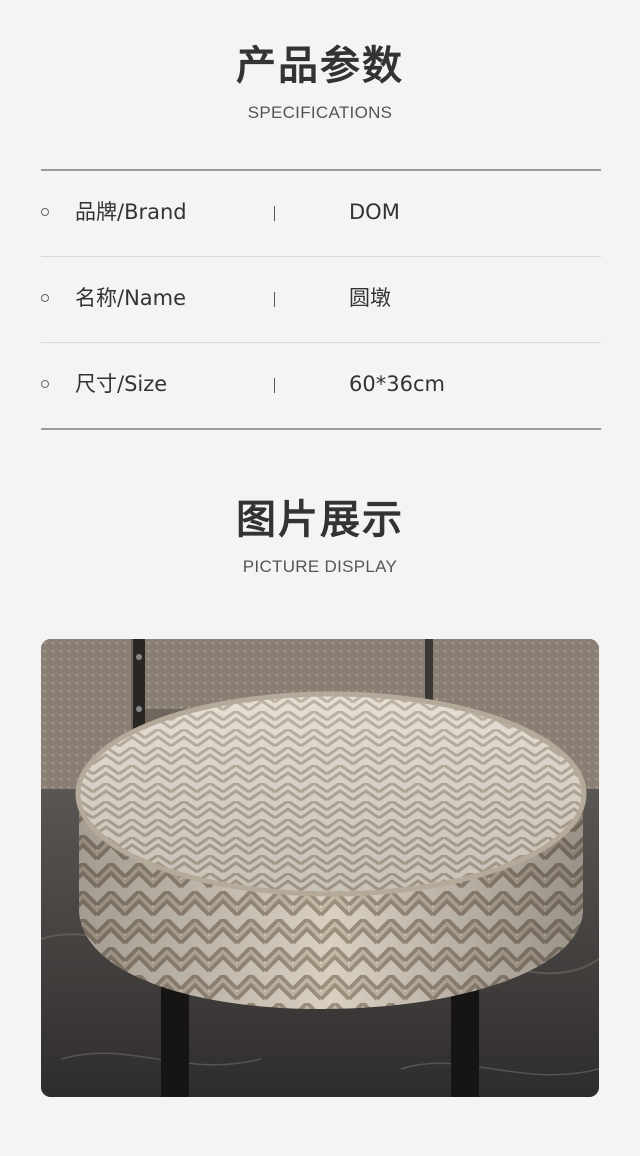  I want to click on display-title: 图片展示, so click(320, 520).